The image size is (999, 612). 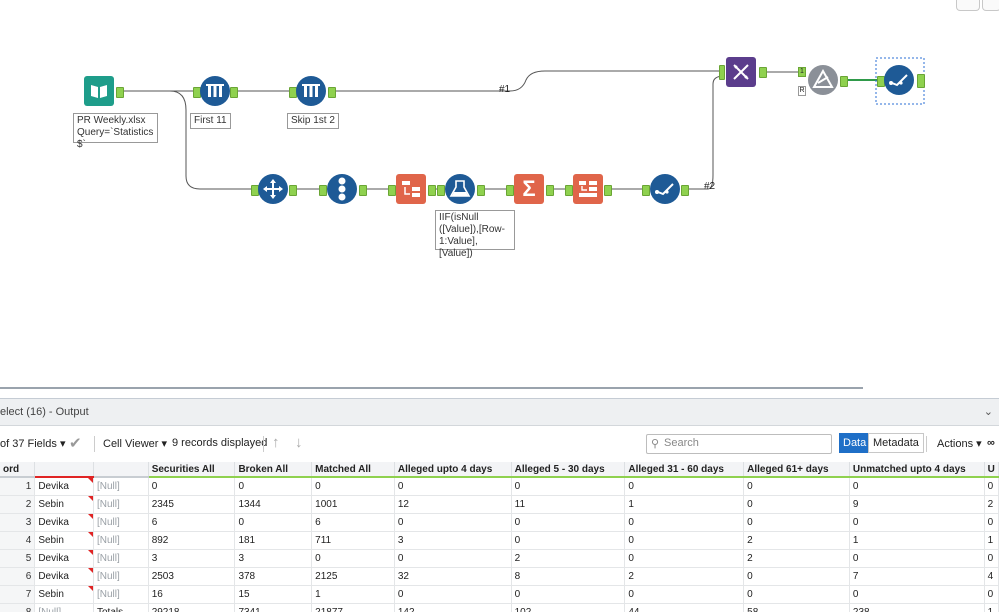 What do you see at coordinates (99, 91) in the screenshot?
I see `input-data-tool` at bounding box center [99, 91].